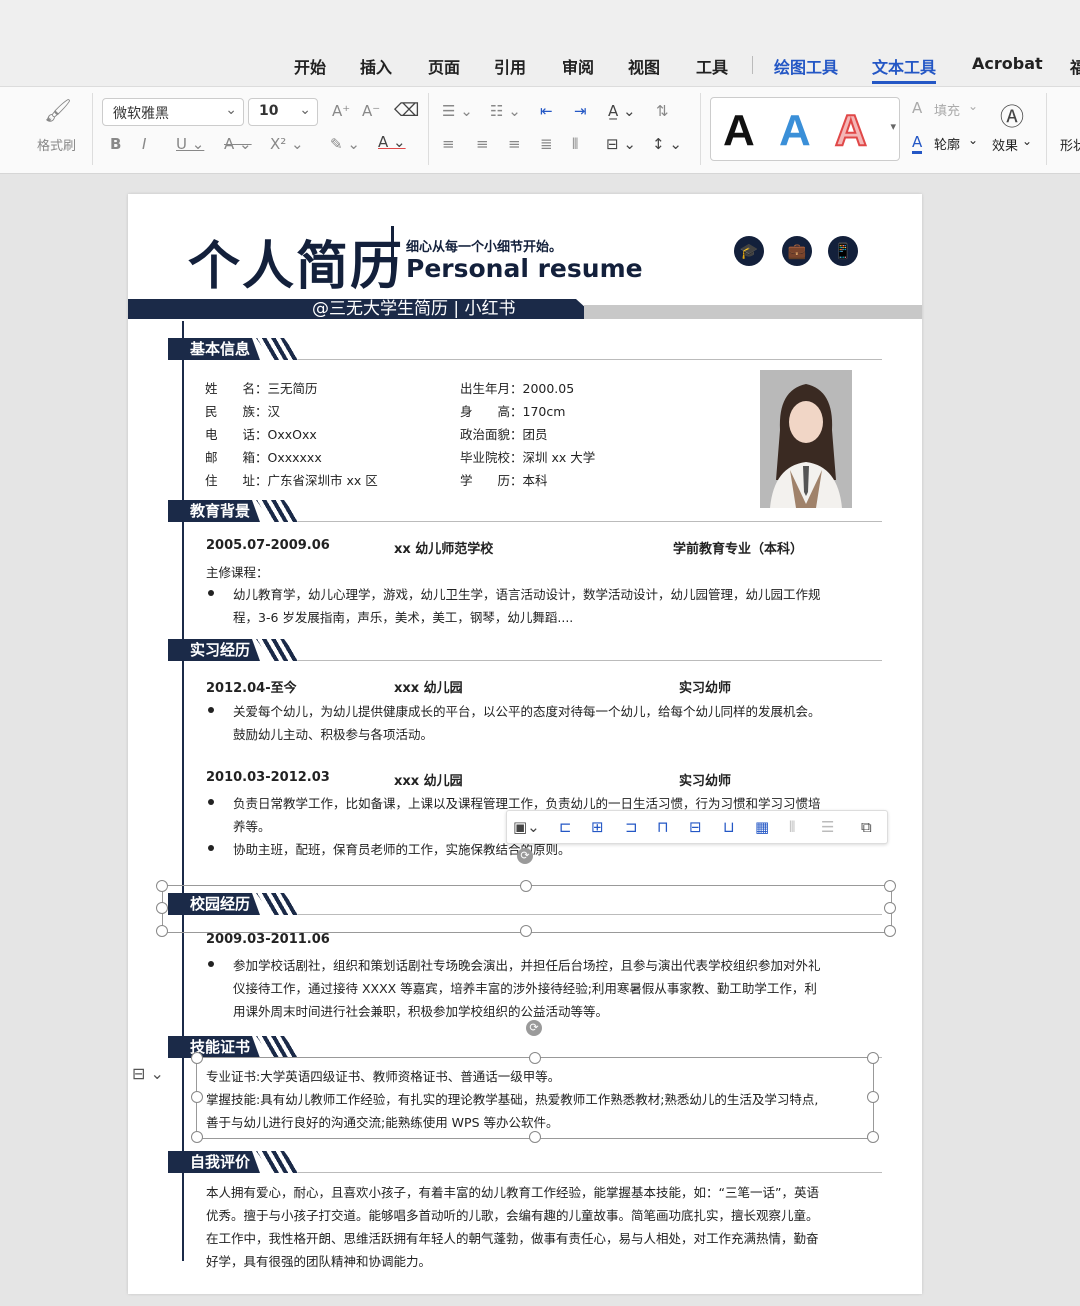 This screenshot has height=1306, width=1080. Describe the element at coordinates (220, 1162) in the screenshot. I see `section-title: 自我评价` at that location.